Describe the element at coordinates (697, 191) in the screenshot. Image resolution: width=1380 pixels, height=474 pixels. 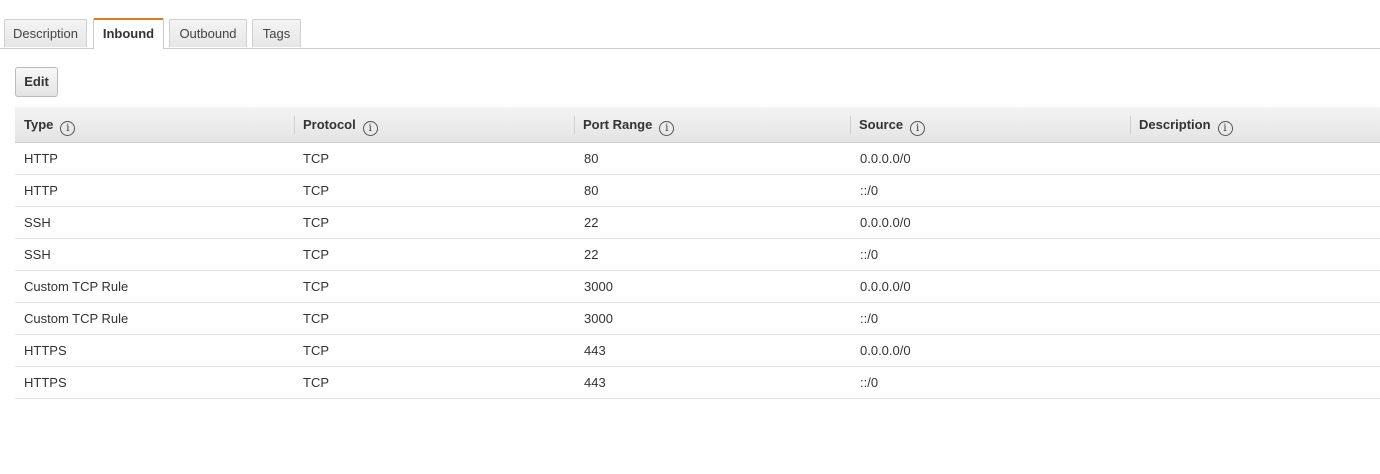
I see `table-row: HTTP TCP 80 ::/0` at that location.